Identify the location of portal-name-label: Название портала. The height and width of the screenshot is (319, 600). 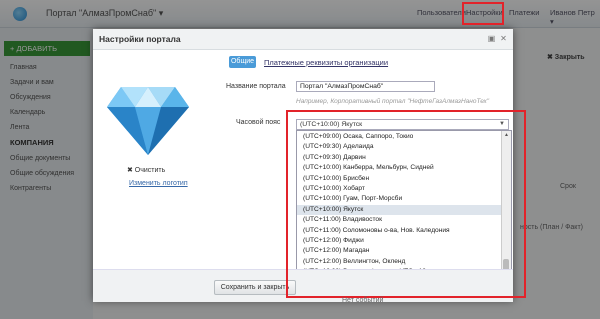
(256, 86).